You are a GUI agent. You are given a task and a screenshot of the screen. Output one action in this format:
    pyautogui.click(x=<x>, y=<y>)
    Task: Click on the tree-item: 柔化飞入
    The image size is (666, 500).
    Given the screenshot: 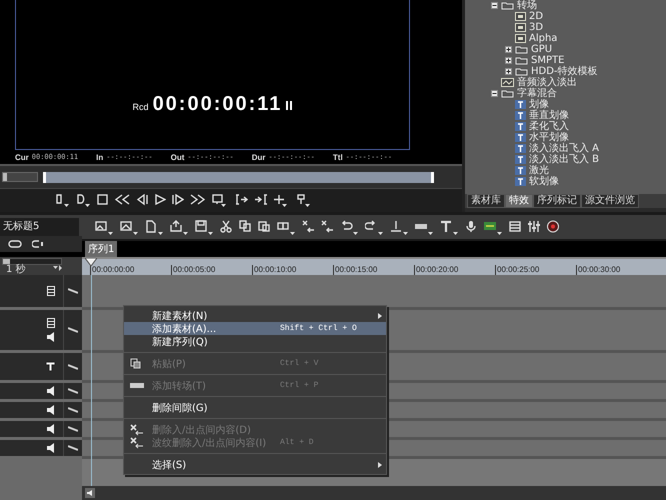 What is the action you would take?
    pyautogui.click(x=549, y=126)
    